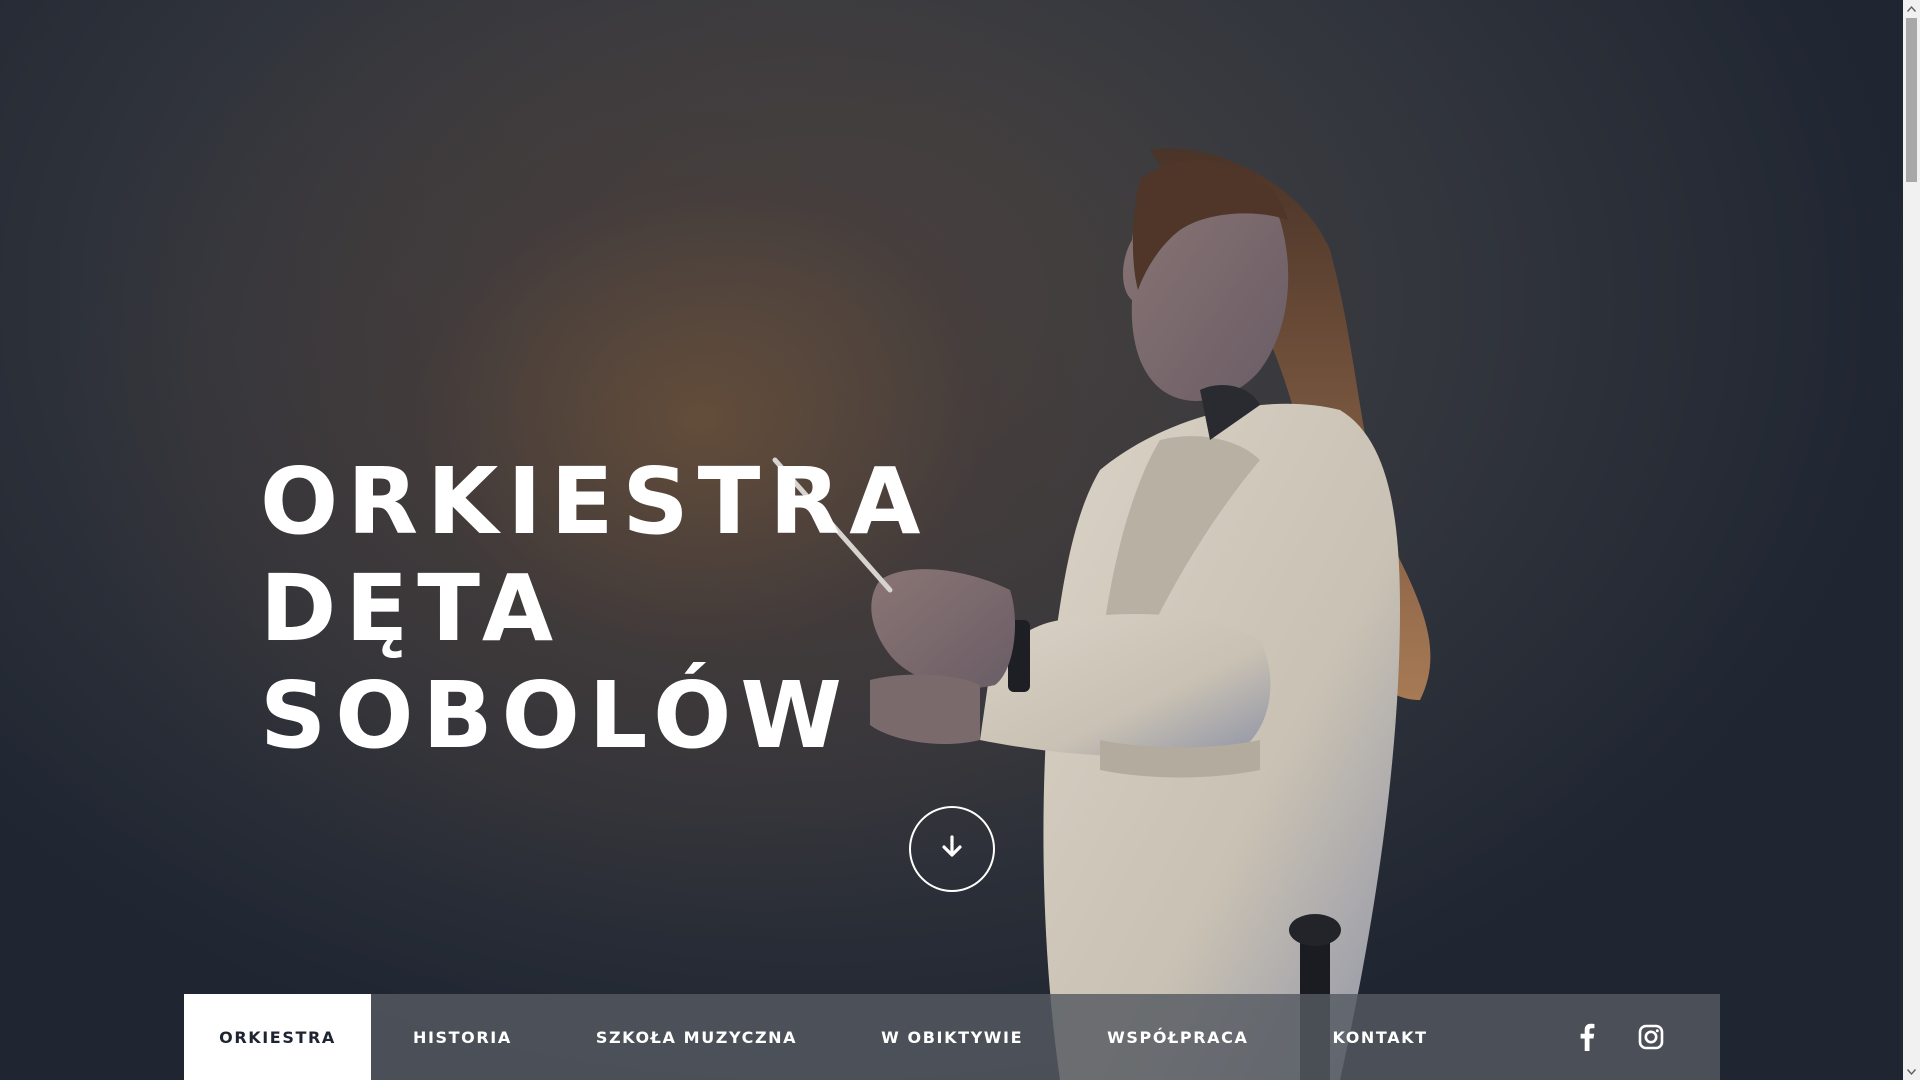 The height and width of the screenshot is (1080, 1920). I want to click on nav-item-wspolpraca: WSPÓŁPRACA, so click(1177, 1037).